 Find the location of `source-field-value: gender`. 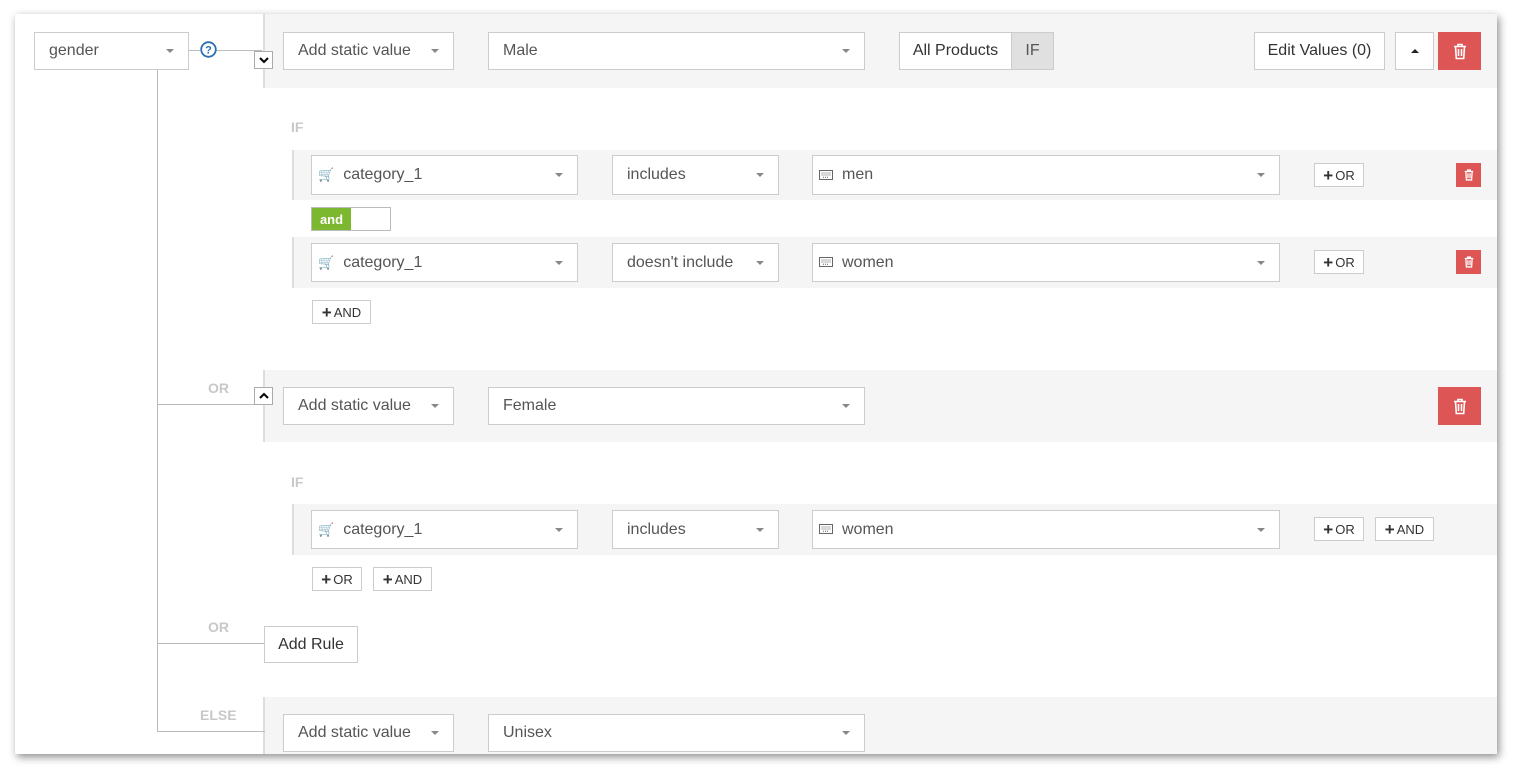

source-field-value: gender is located at coordinates (74, 50).